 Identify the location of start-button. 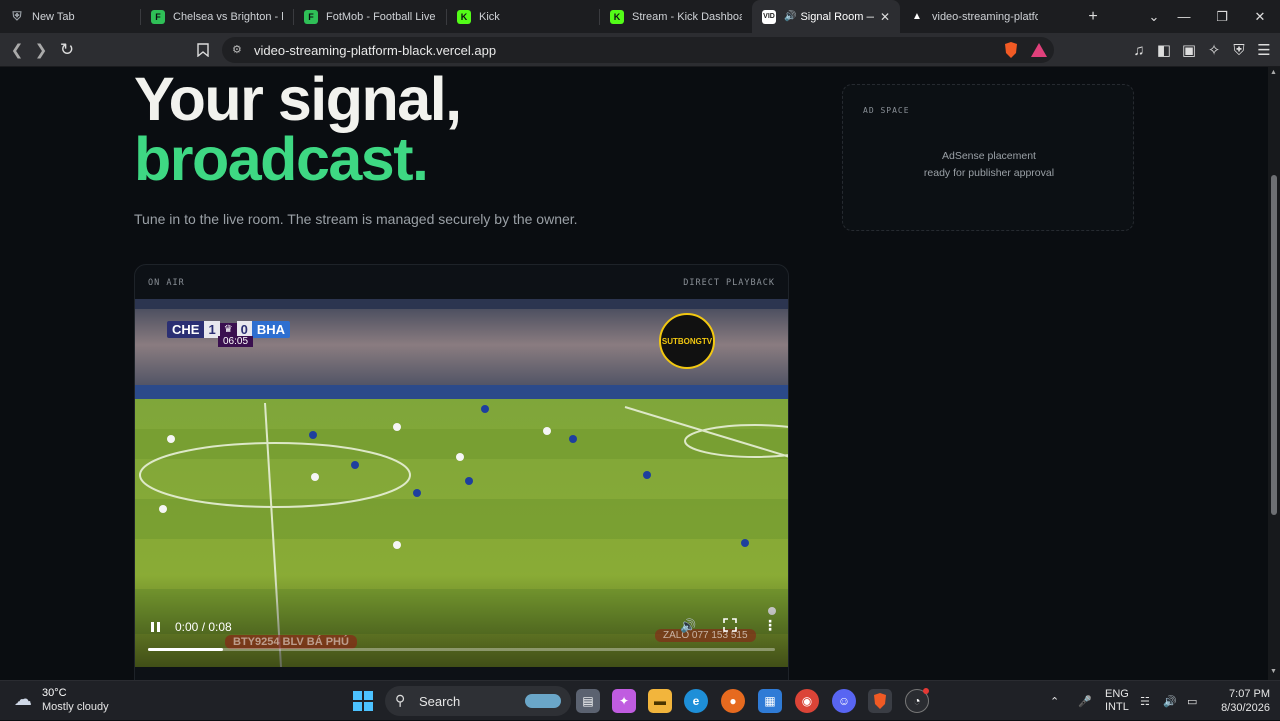
(363, 701).